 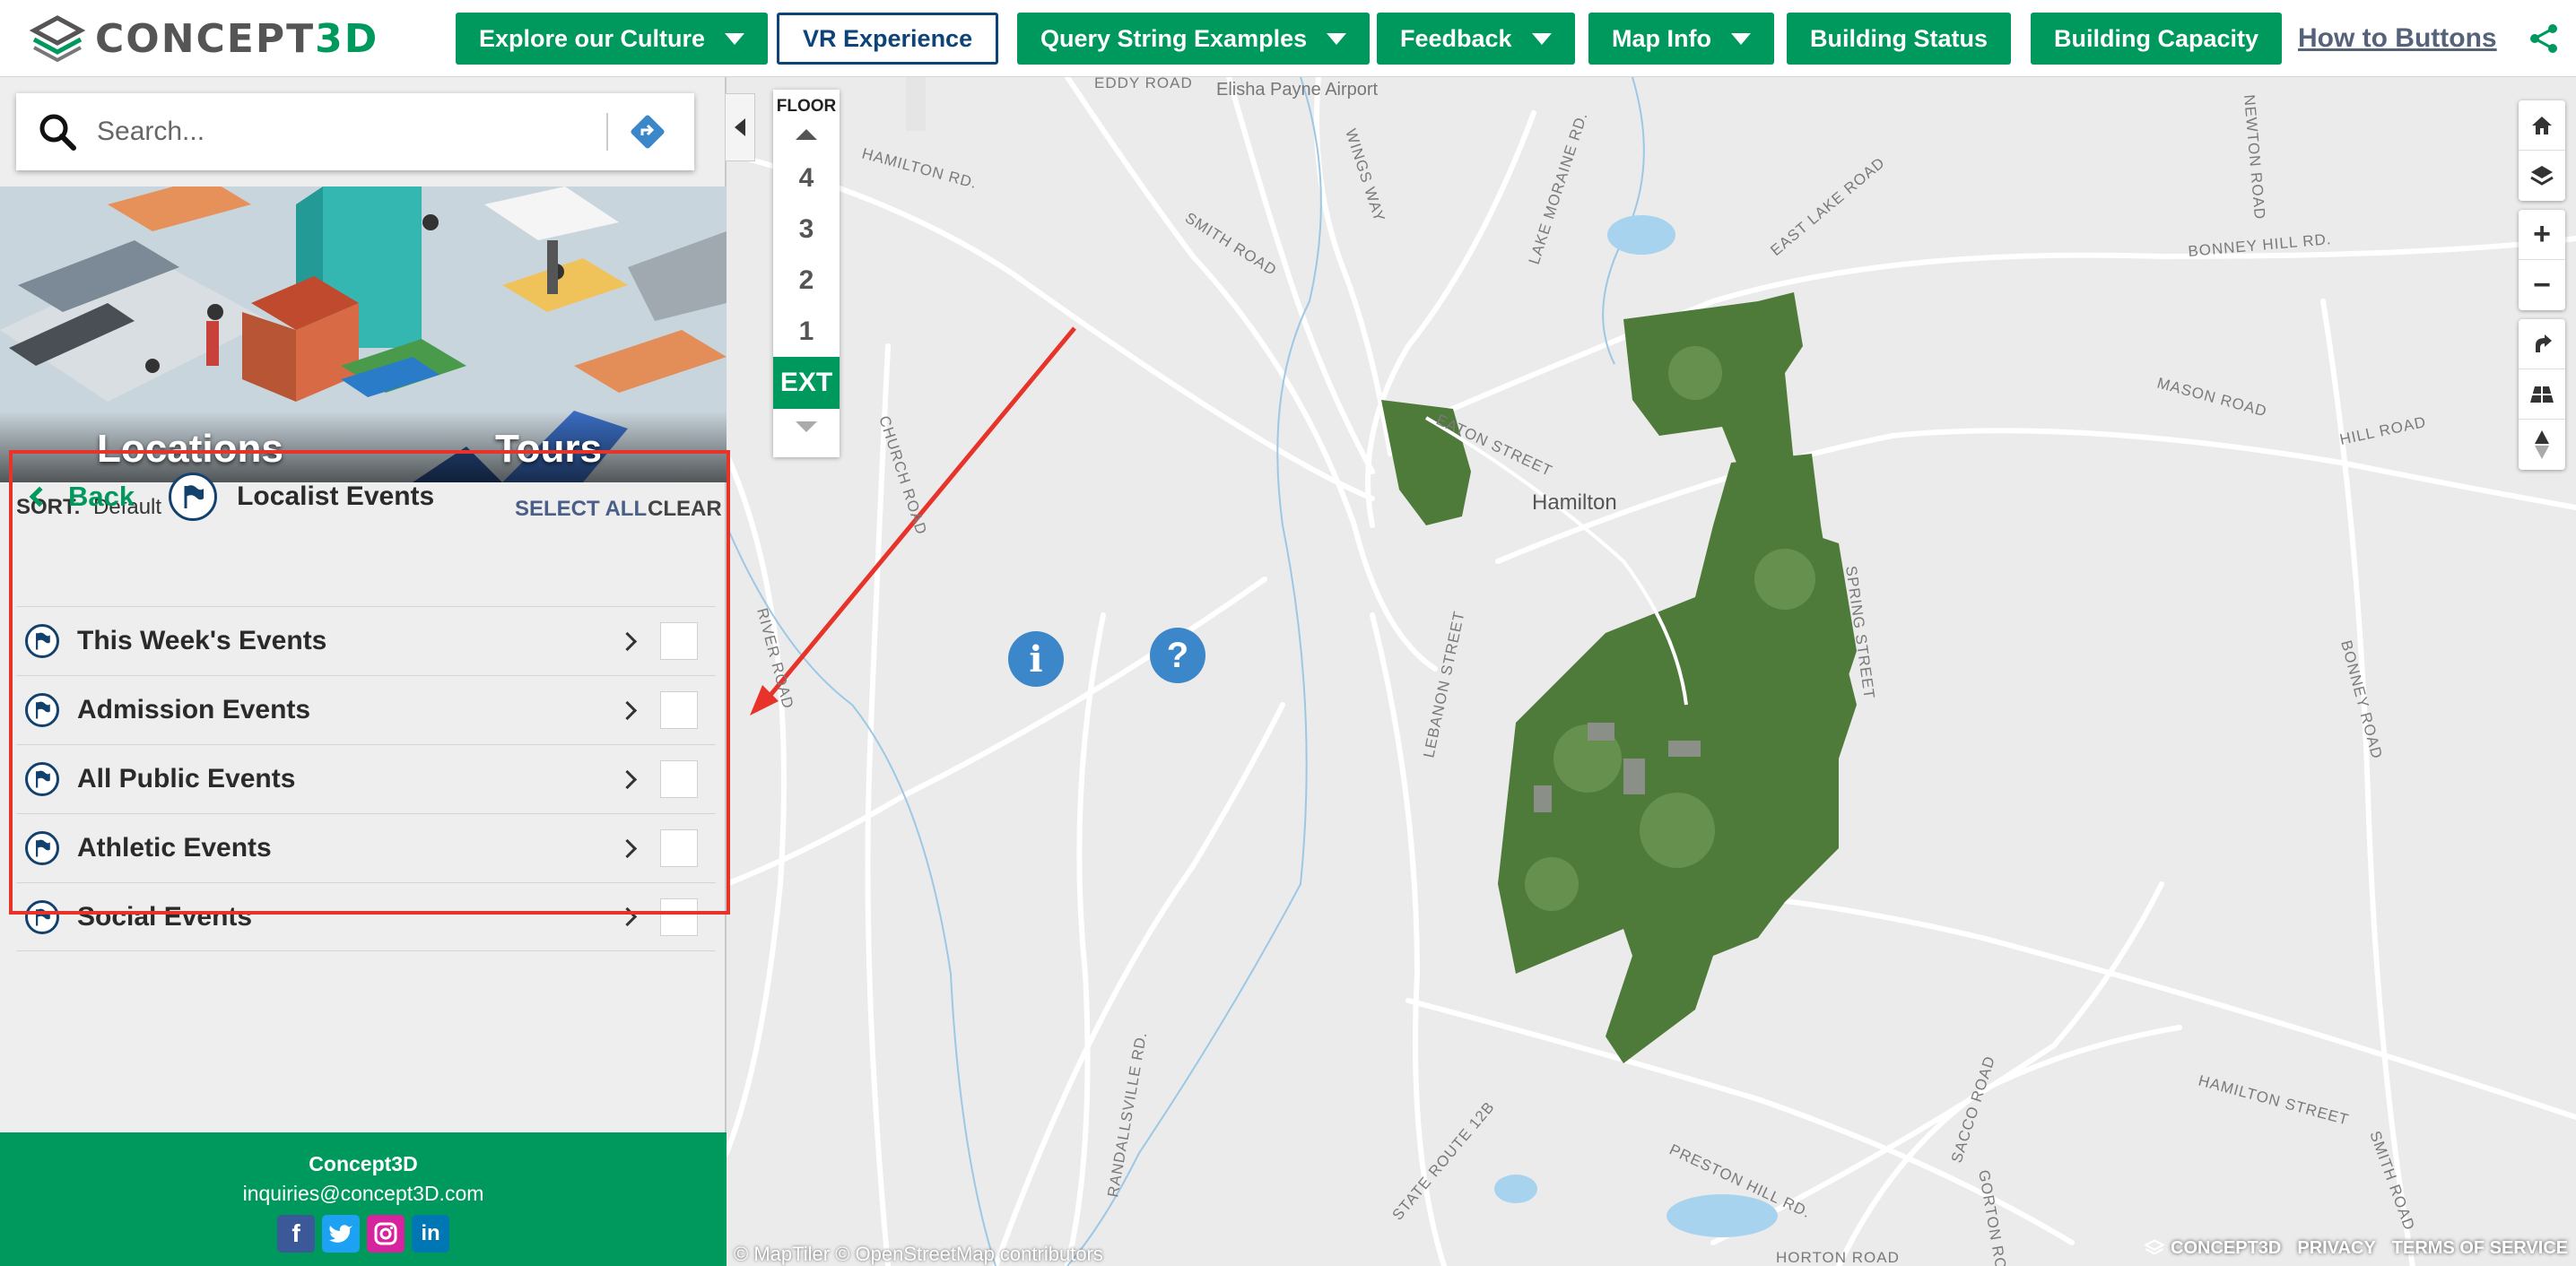 What do you see at coordinates (174, 848) in the screenshot?
I see `list-item-label: Athletic Events` at bounding box center [174, 848].